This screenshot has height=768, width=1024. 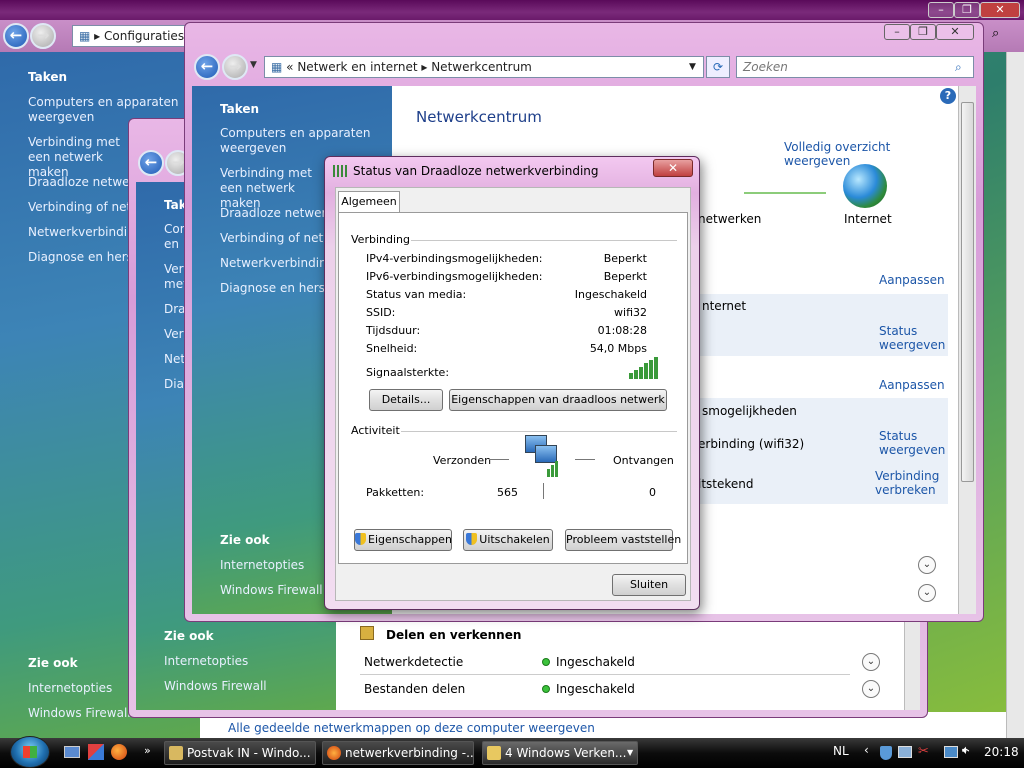 I want to click on dialog-close-button: ✕, so click(x=673, y=168).